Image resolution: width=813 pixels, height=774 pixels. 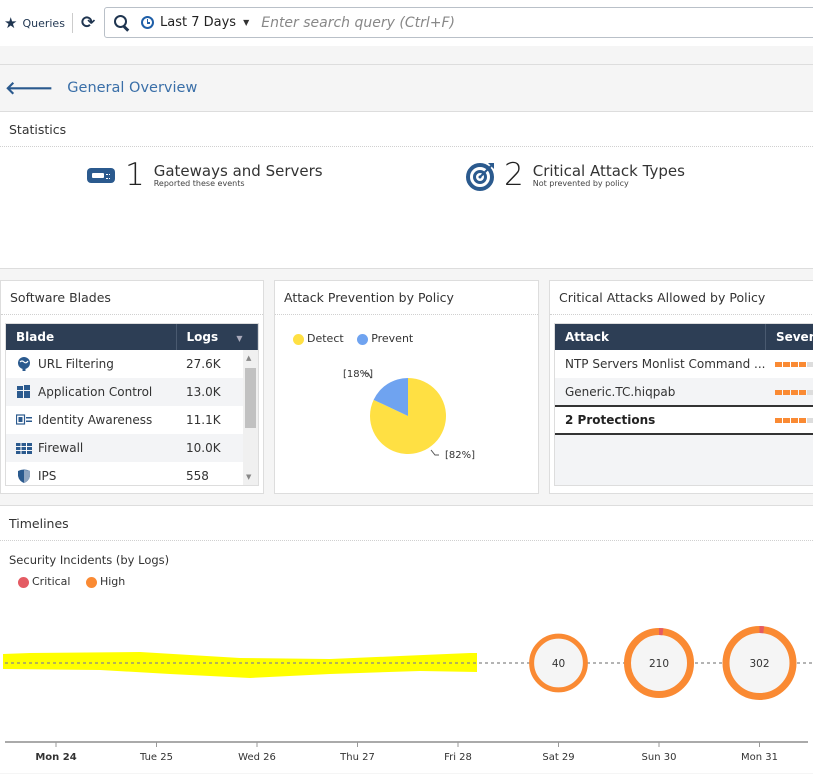 What do you see at coordinates (246, 22) in the screenshot?
I see `caret-down-icon: ▼` at bounding box center [246, 22].